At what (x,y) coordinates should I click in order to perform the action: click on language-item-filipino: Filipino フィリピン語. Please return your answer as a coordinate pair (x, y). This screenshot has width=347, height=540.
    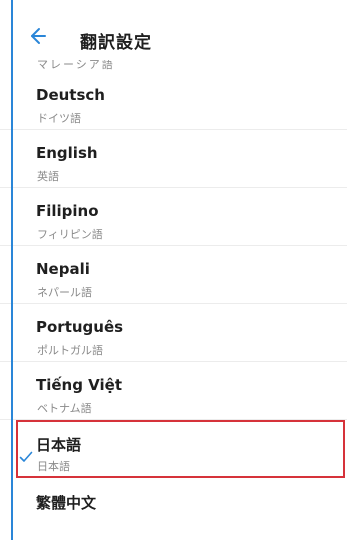
    Looking at the image, I should click on (173, 217).